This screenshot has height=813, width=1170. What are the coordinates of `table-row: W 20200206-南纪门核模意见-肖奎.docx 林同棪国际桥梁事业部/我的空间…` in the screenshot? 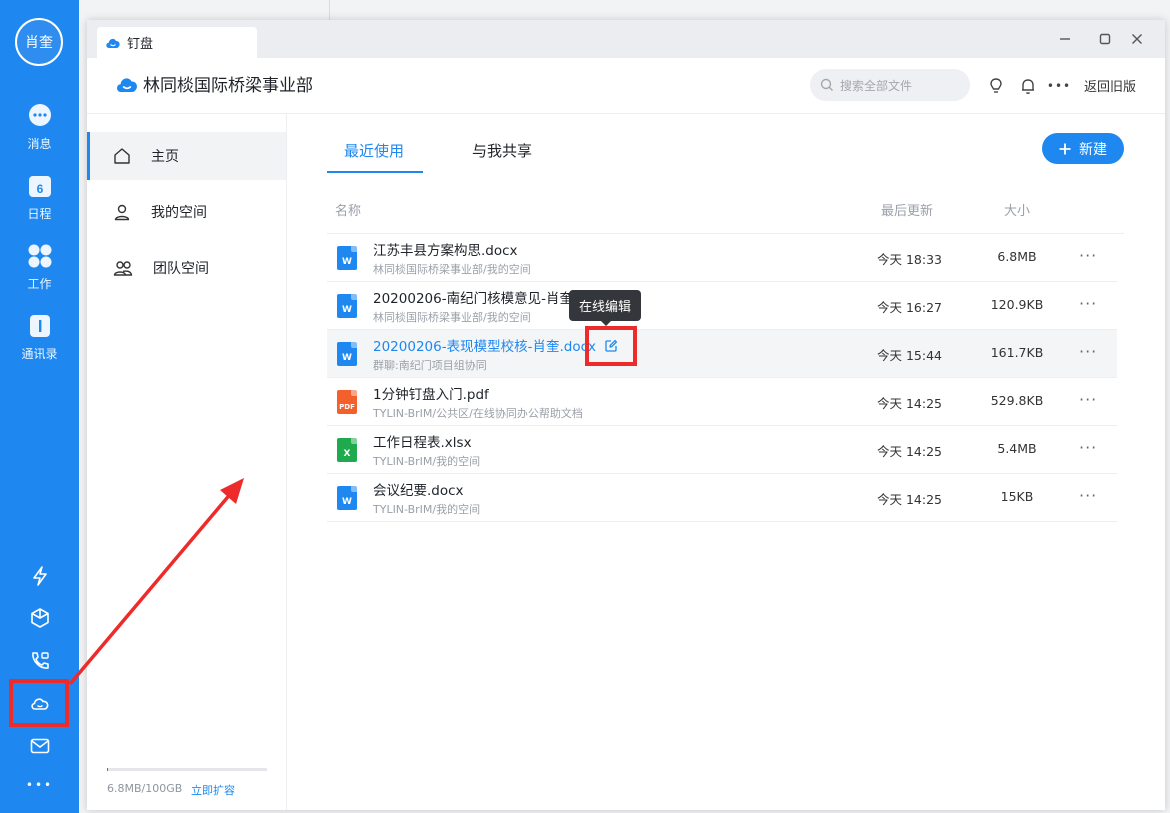 It's located at (722, 306).